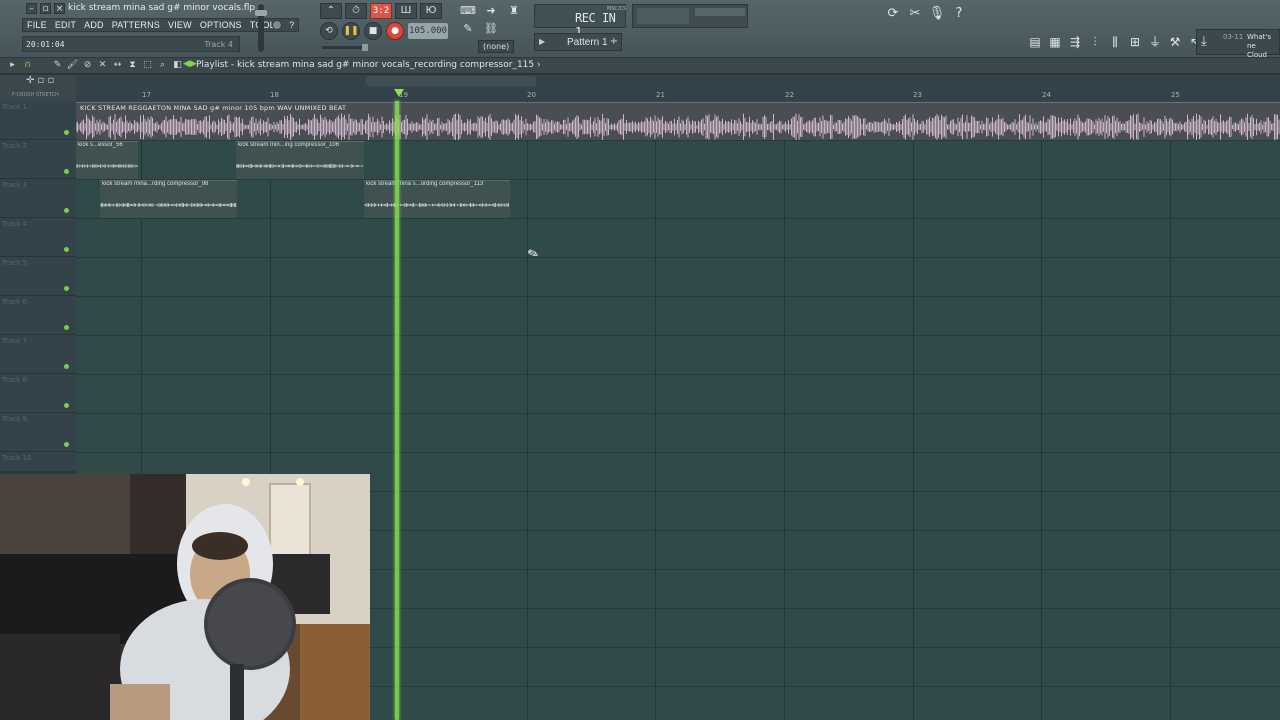 The height and width of the screenshot is (720, 1280). I want to click on add-pattern-icon: +, so click(614, 41).